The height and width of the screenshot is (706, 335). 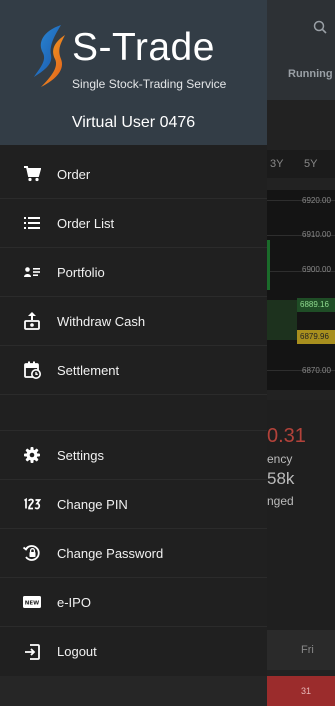 What do you see at coordinates (32, 174) in the screenshot?
I see `cart-icon` at bounding box center [32, 174].